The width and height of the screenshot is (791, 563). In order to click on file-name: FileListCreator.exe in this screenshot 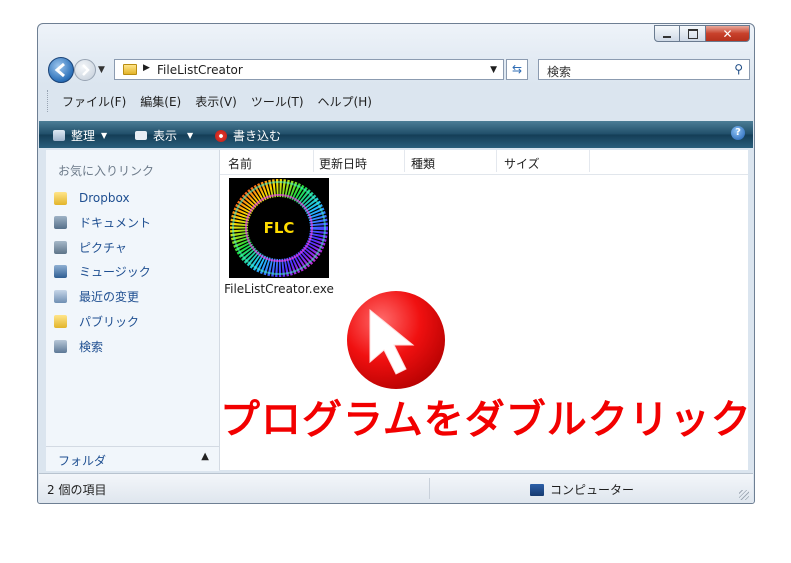, I will do `click(279, 289)`.